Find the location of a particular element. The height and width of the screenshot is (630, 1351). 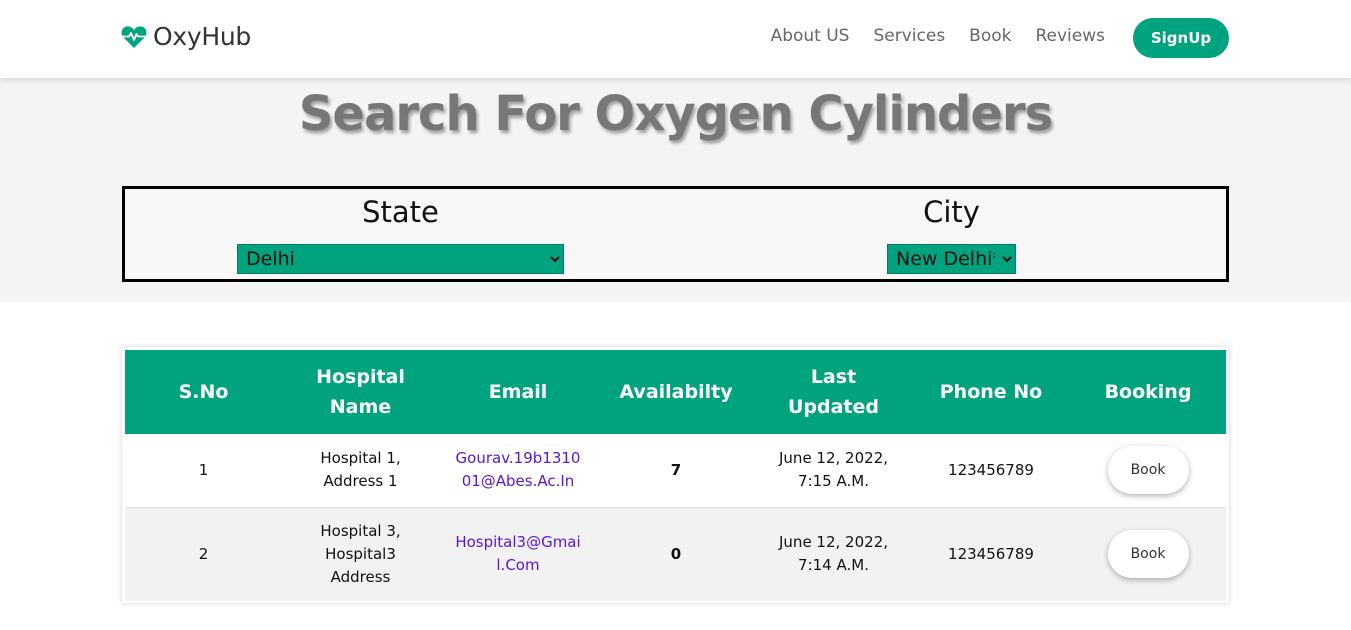

cell-availability: 7 is located at coordinates (676, 469).